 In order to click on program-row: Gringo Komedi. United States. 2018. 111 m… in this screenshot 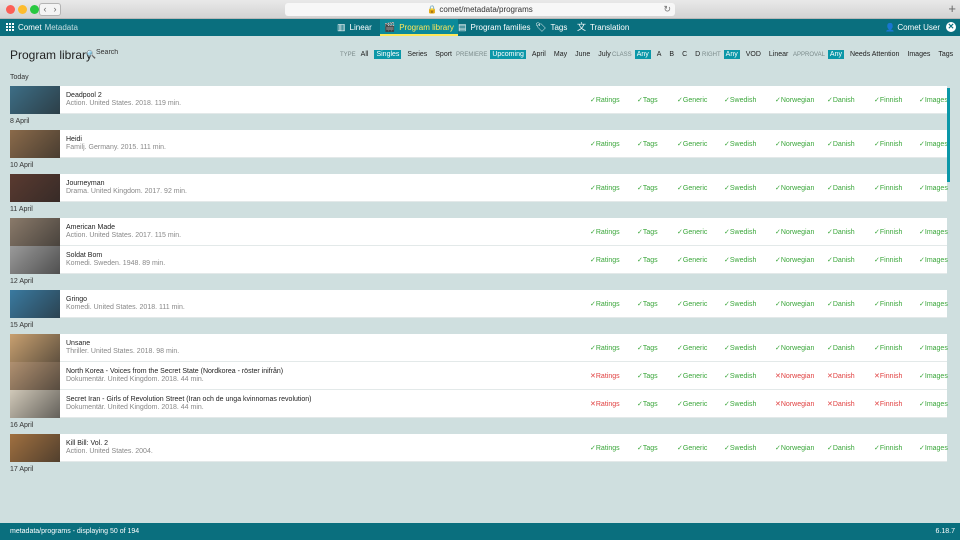, I will do `click(479, 304)`.